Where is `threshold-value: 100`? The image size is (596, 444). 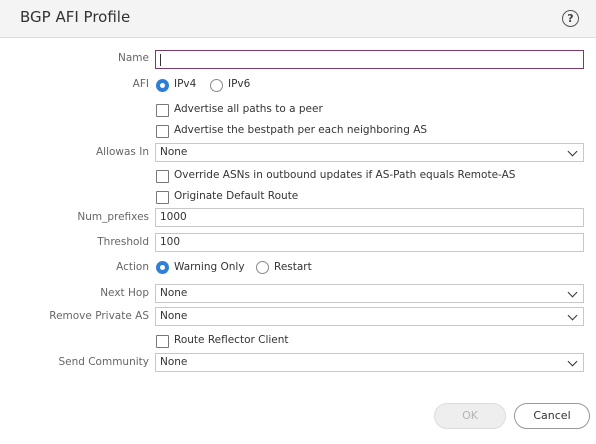
threshold-value: 100 is located at coordinates (170, 242).